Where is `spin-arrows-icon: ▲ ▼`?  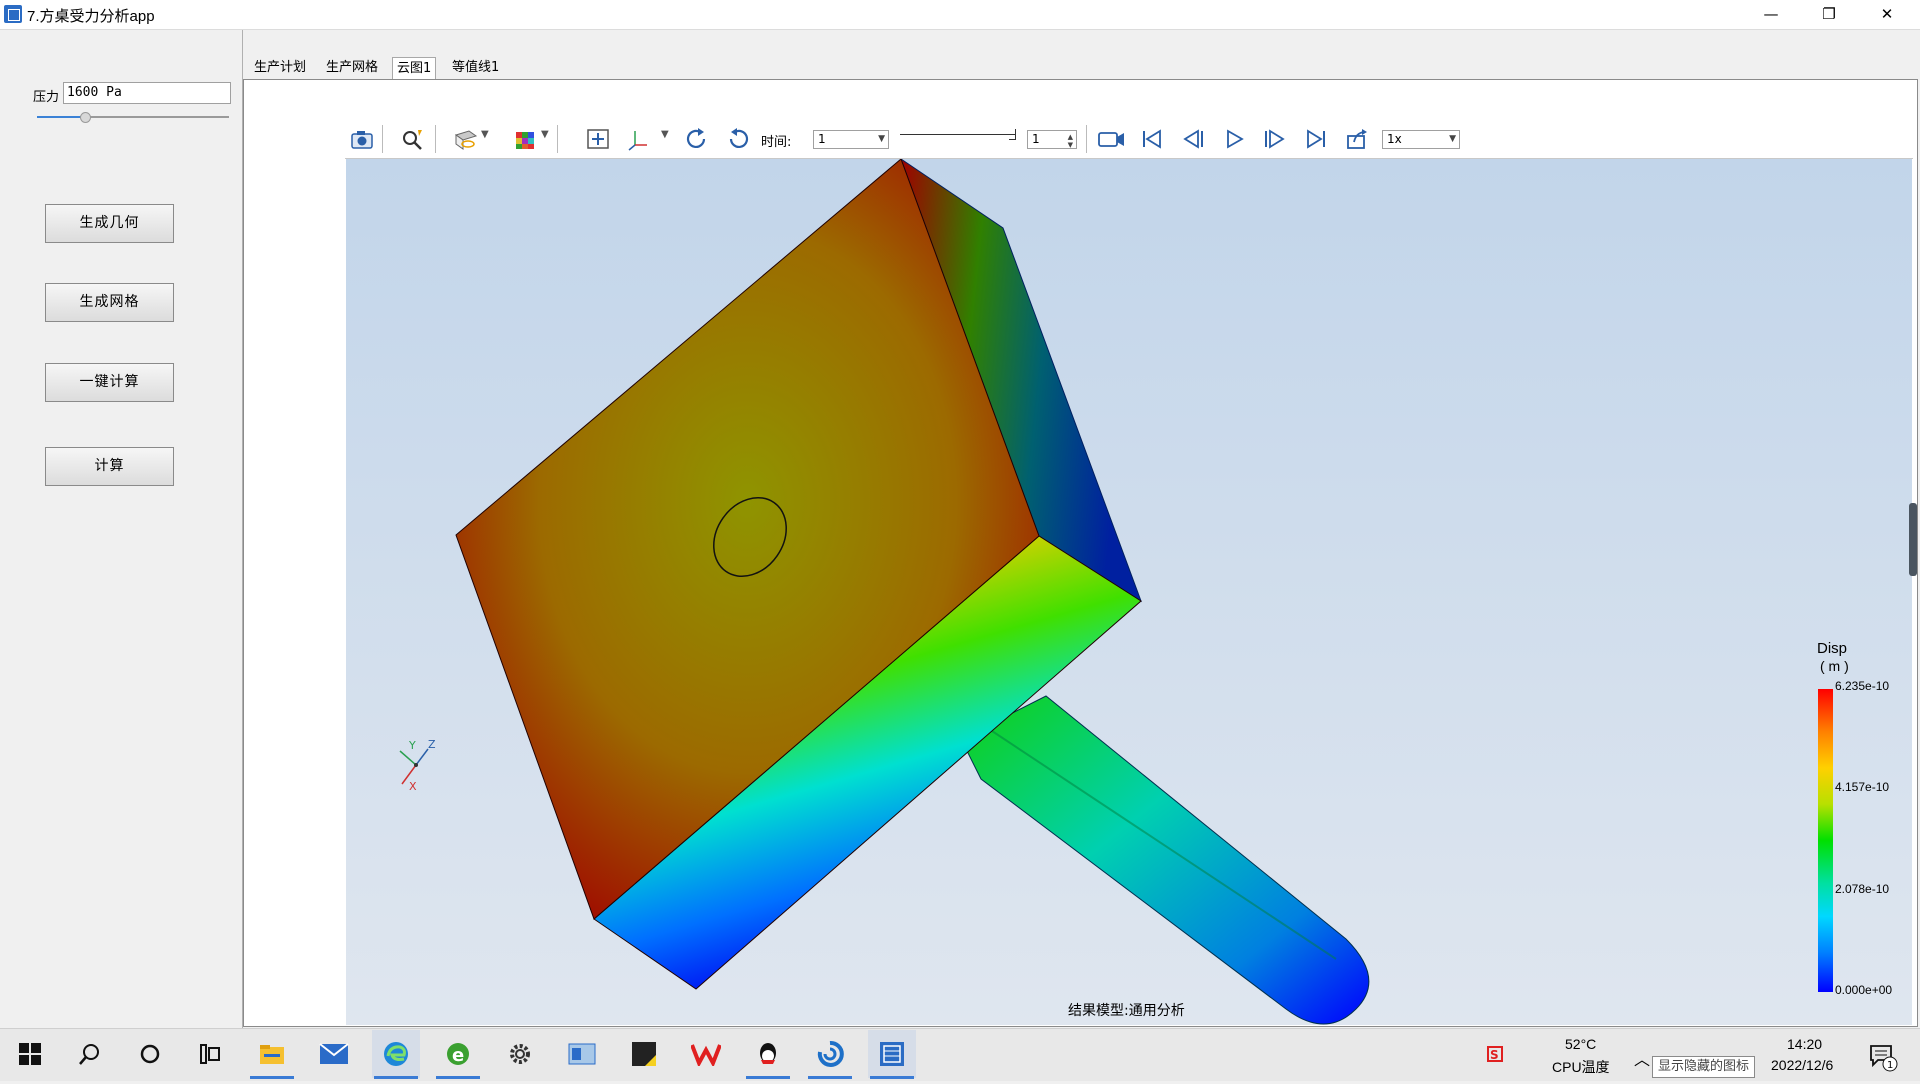
spin-arrows-icon: ▲ ▼ is located at coordinates (1070, 141).